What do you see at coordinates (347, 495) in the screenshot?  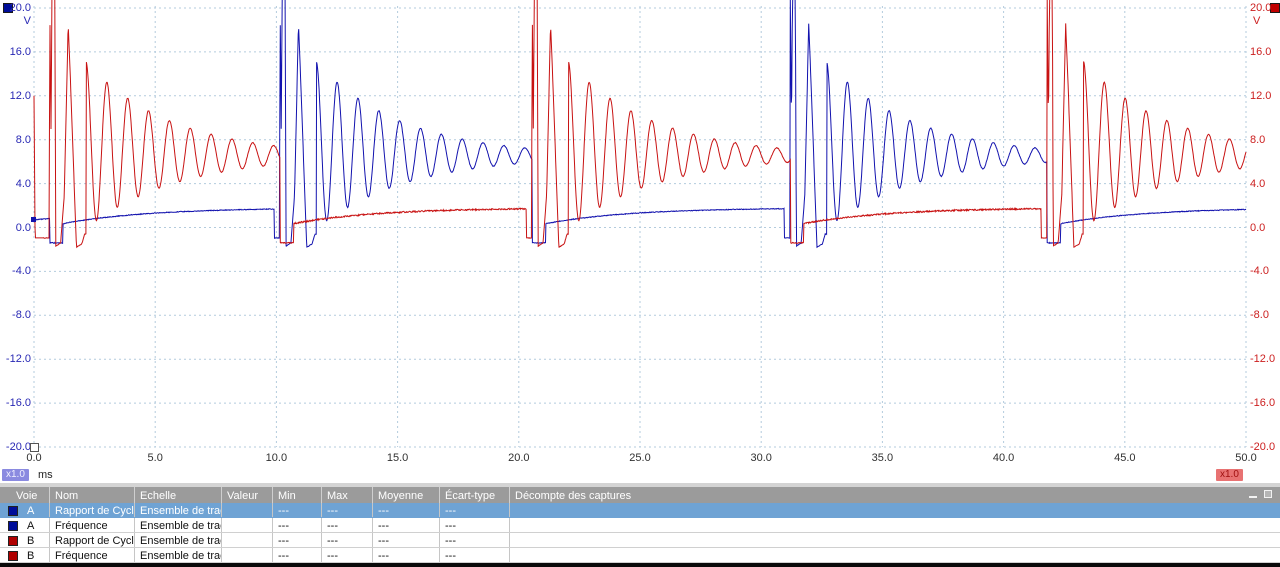 I see `column-header-max: Max` at bounding box center [347, 495].